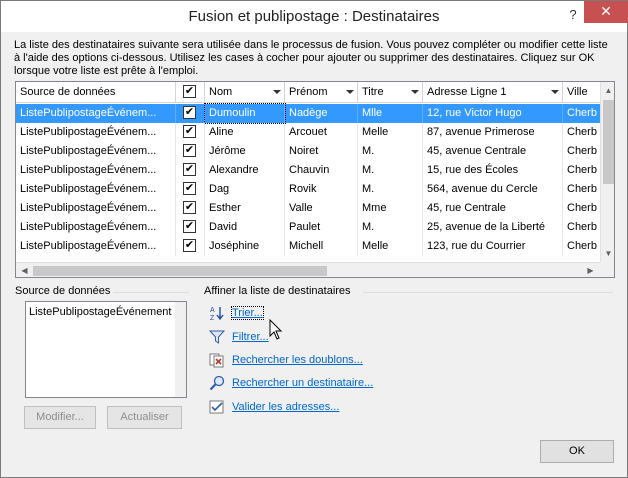 The image size is (628, 478). What do you see at coordinates (493, 208) in the screenshot?
I see `cell-adresse: 45, rue Centrale` at bounding box center [493, 208].